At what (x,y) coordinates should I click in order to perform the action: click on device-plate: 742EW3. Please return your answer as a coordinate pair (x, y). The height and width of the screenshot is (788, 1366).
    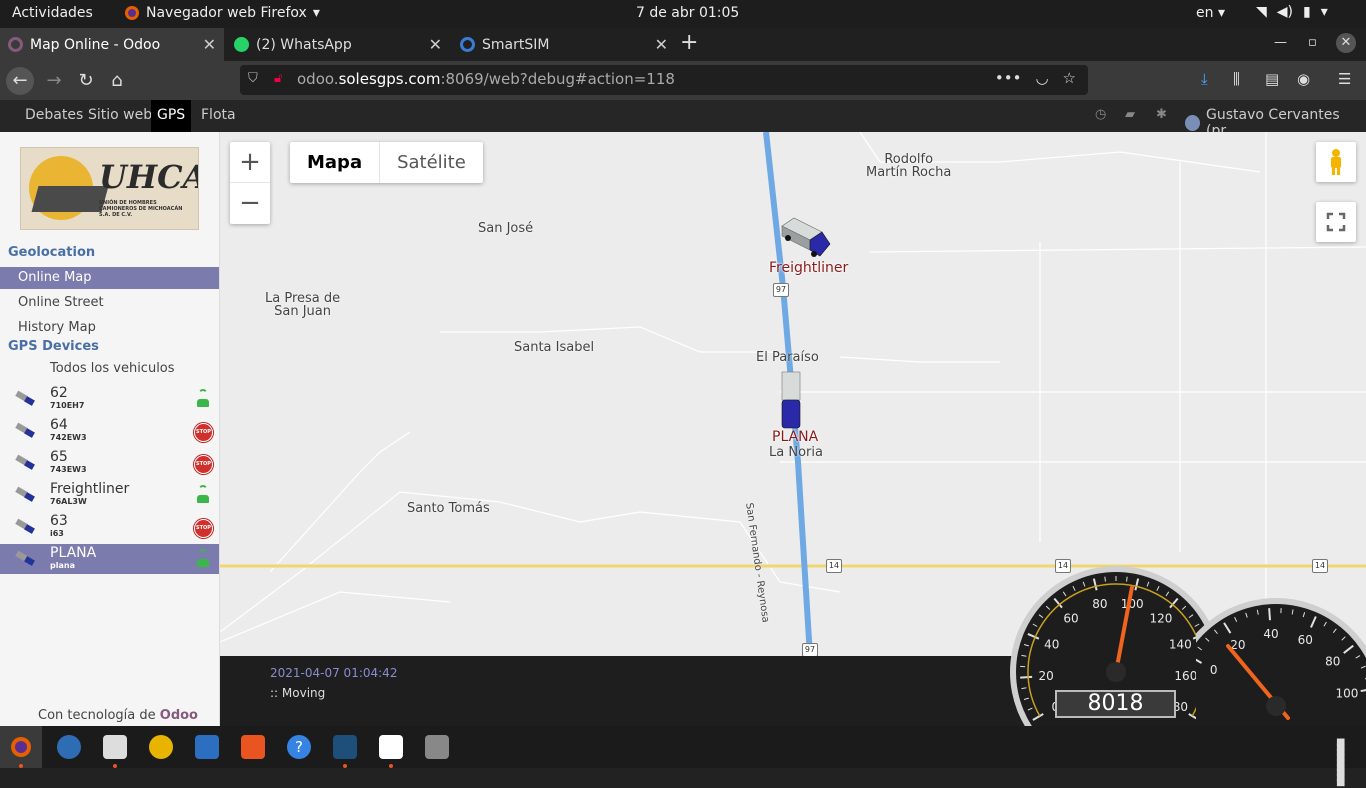
    Looking at the image, I should click on (68, 437).